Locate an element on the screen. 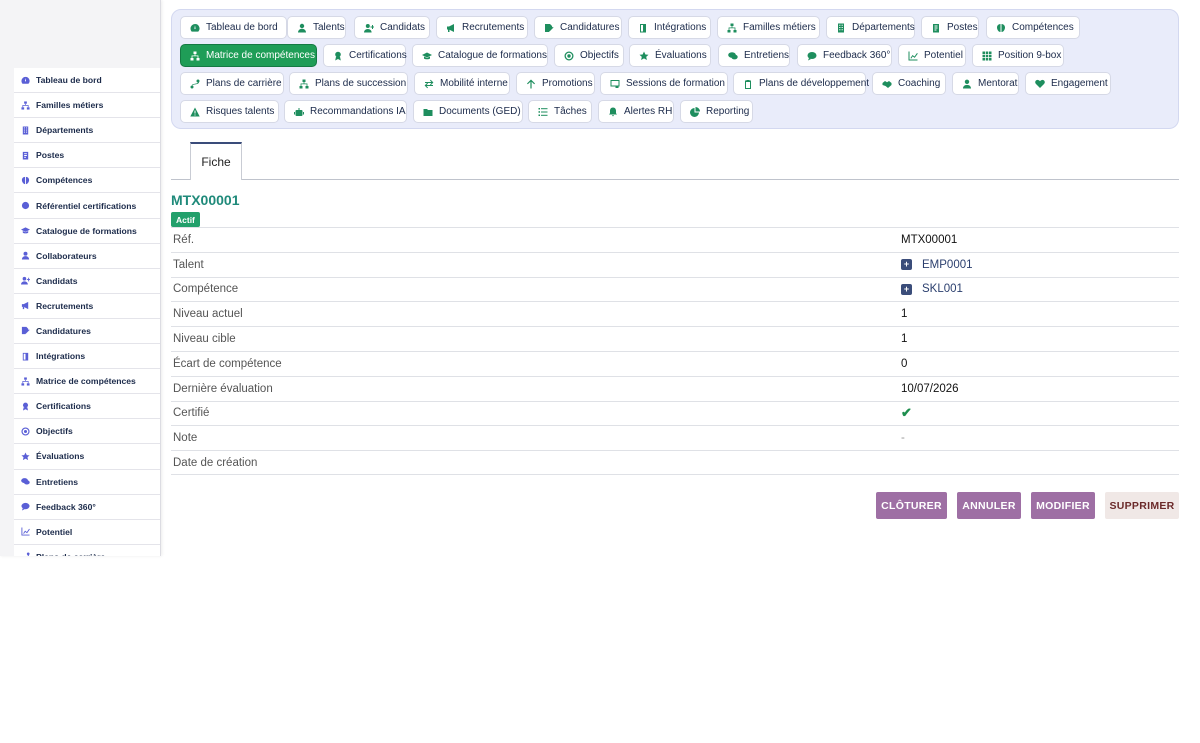 The width and height of the screenshot is (1200, 743). nav-chip-label: Départements is located at coordinates (883, 27).